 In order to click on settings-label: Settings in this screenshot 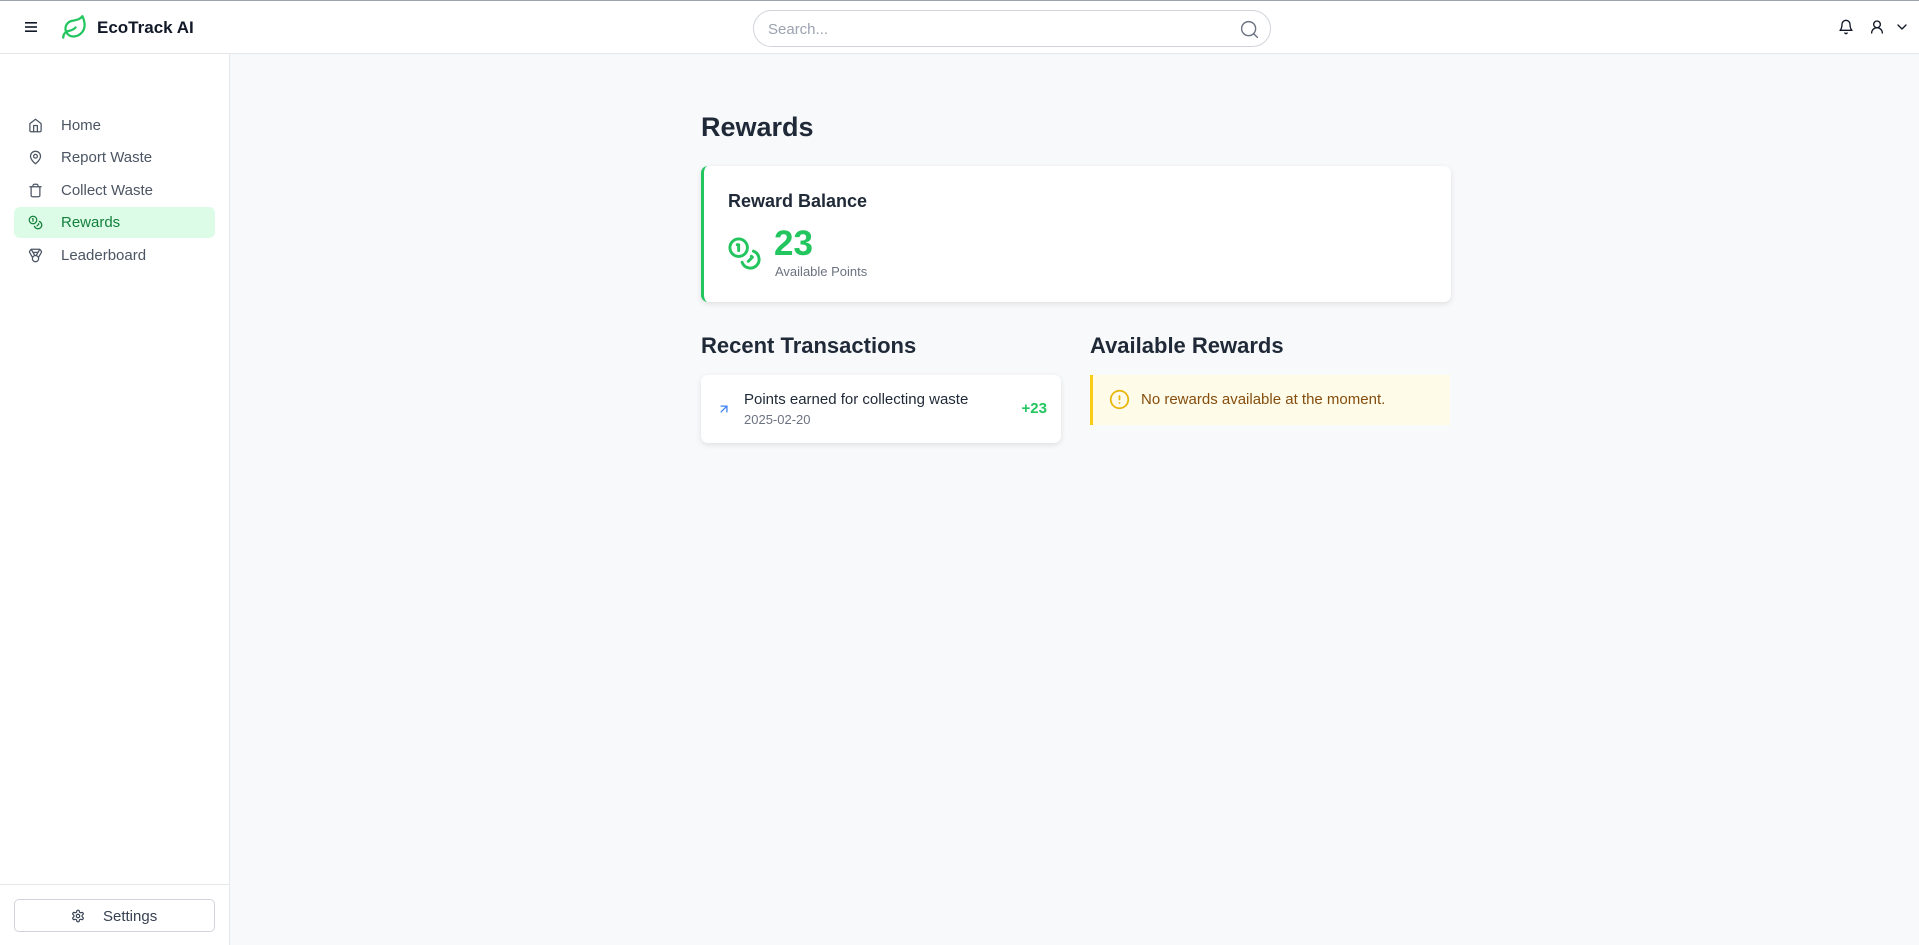, I will do `click(130, 916)`.